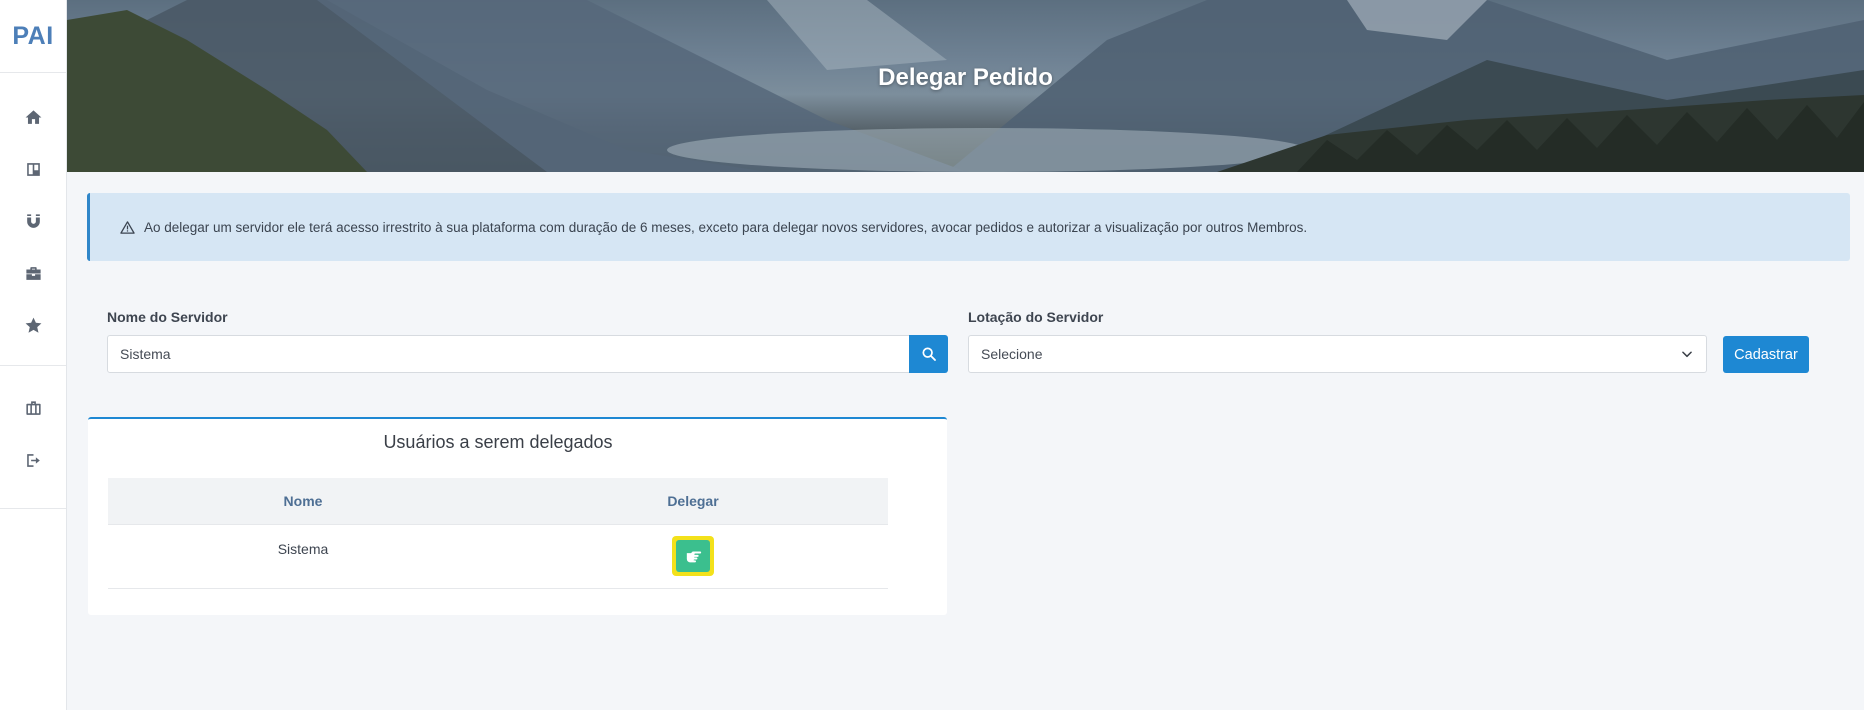 The width and height of the screenshot is (1864, 710). I want to click on table-header-row: Nome Delegar, so click(498, 501).